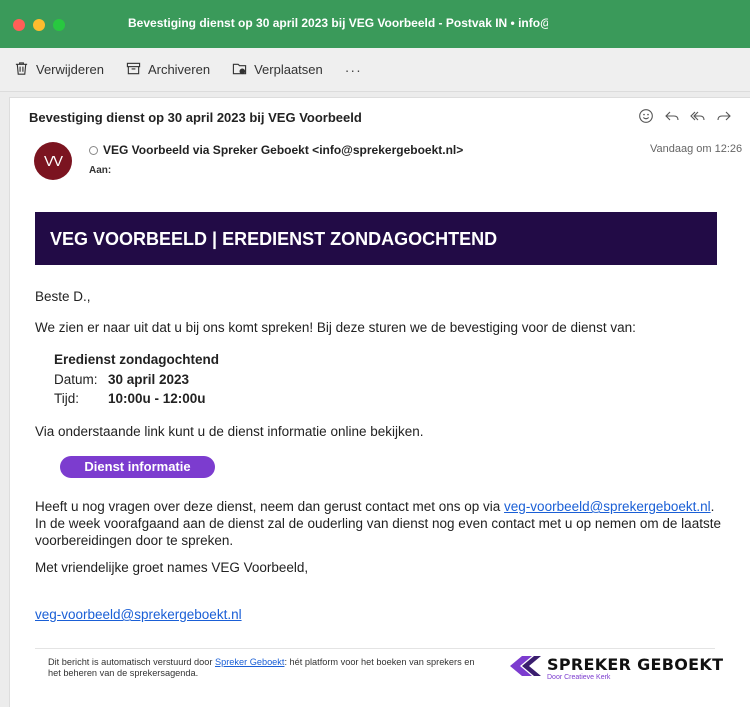 The width and height of the screenshot is (750, 707). I want to click on signature-email-link: veg-voorbeeld@sprekergeboekt.nl, so click(138, 614).